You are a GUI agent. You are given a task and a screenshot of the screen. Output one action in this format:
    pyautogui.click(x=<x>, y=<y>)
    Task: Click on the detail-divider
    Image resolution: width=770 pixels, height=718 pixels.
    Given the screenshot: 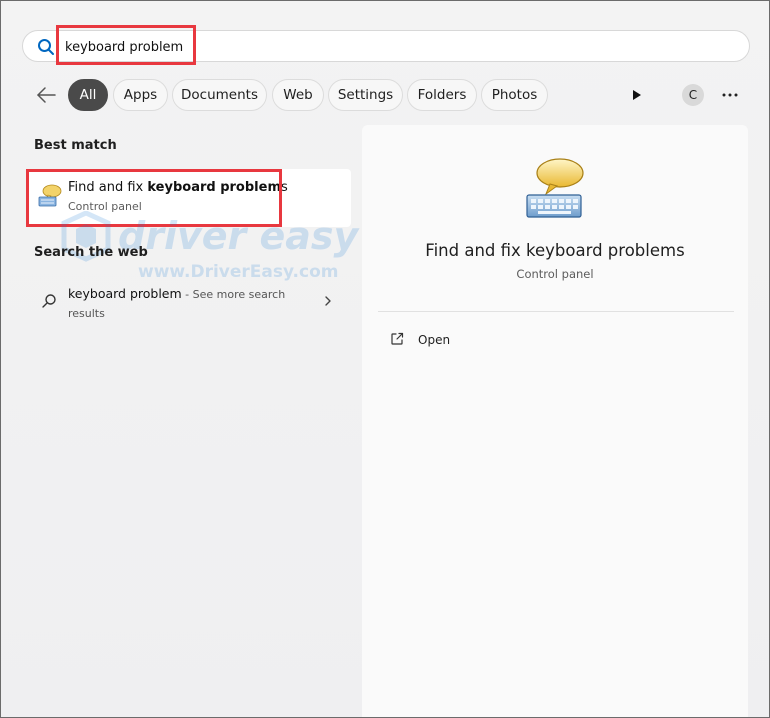 What is the action you would take?
    pyautogui.click(x=556, y=311)
    